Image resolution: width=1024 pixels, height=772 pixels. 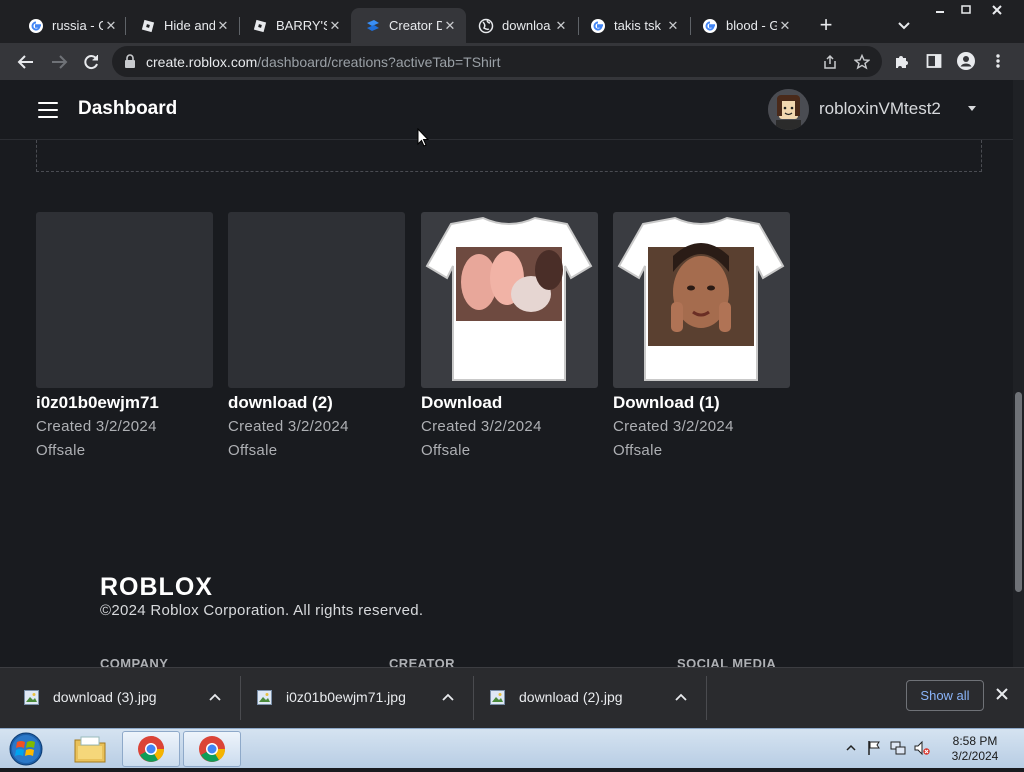 I want to click on download-separator, so click(x=706, y=698).